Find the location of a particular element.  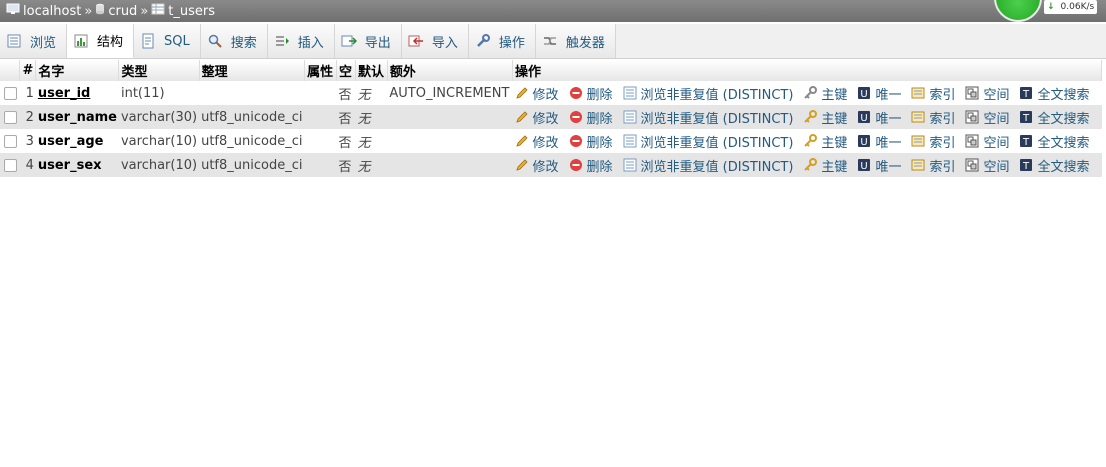

field-name-cell: user_name is located at coordinates (77, 117).